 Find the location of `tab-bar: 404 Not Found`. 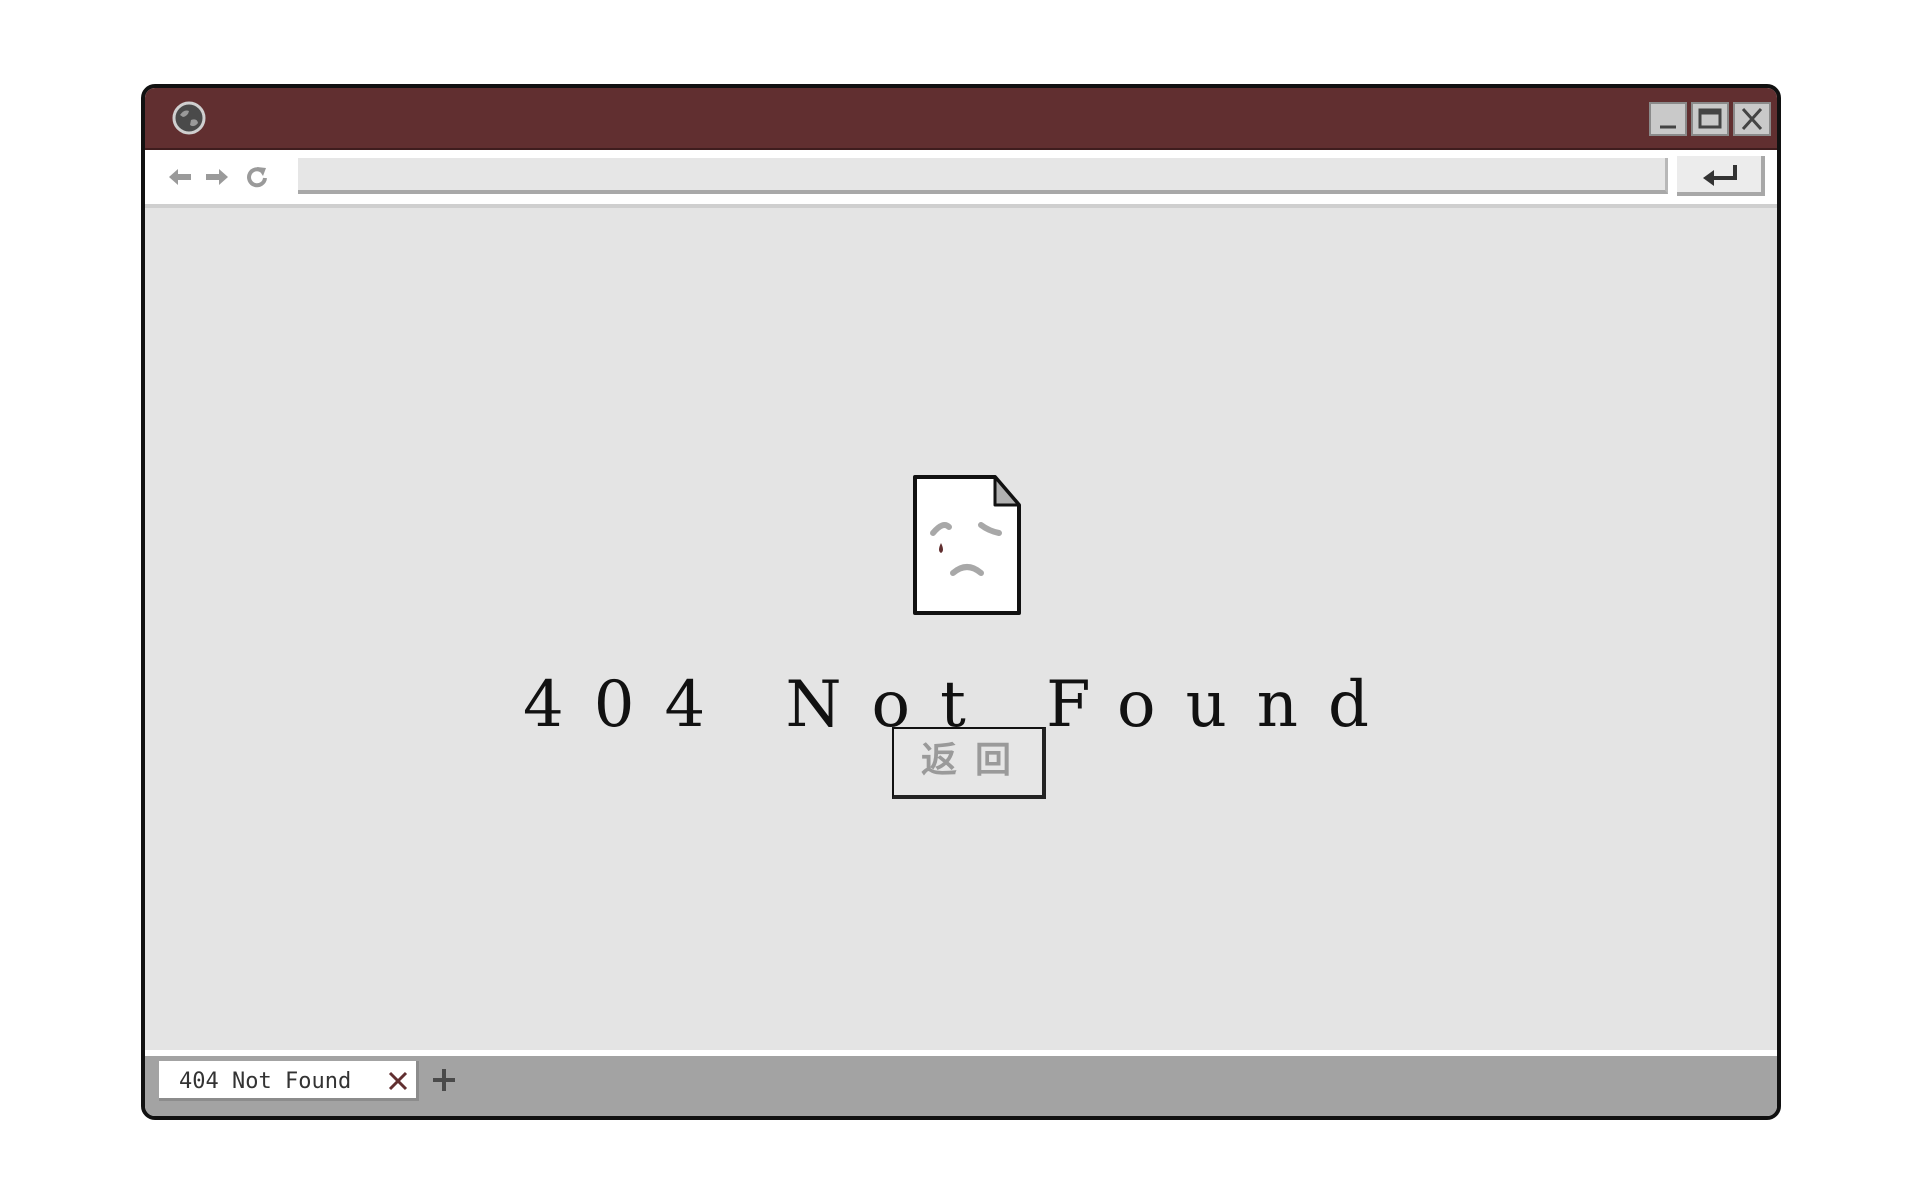

tab-bar: 404 Not Found is located at coordinates (961, 1083).